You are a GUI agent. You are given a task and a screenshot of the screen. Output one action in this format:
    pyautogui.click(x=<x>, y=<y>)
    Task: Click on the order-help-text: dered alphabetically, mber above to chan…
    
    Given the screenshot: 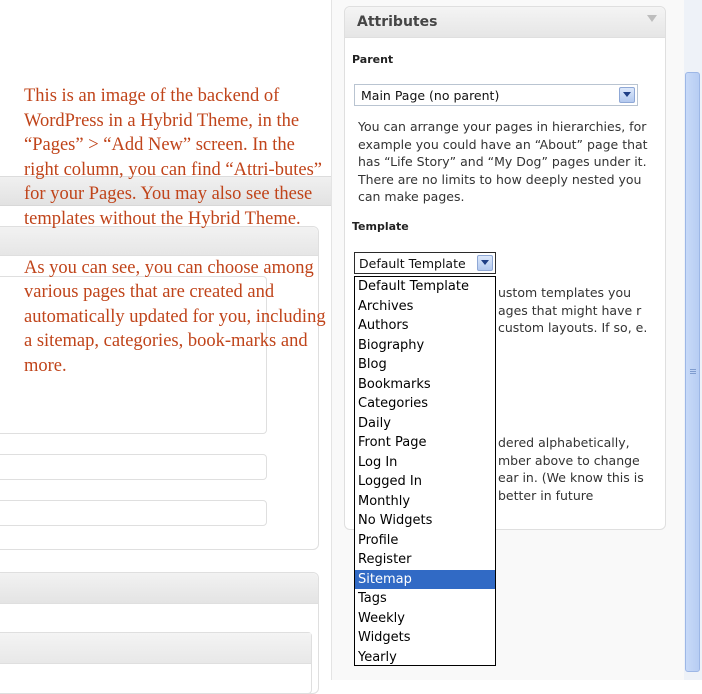 What is the action you would take?
    pyautogui.click(x=571, y=469)
    